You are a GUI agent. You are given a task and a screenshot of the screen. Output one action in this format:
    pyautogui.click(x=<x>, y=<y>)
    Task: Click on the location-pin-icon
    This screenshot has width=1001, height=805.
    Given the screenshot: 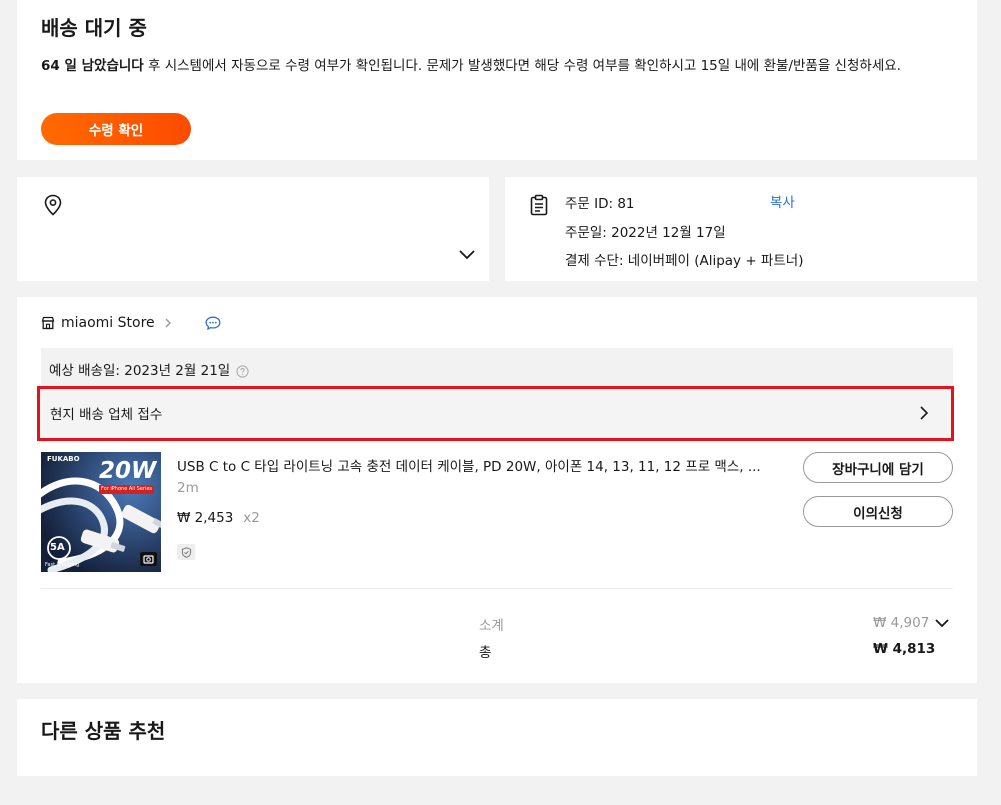 What is the action you would take?
    pyautogui.click(x=53, y=205)
    